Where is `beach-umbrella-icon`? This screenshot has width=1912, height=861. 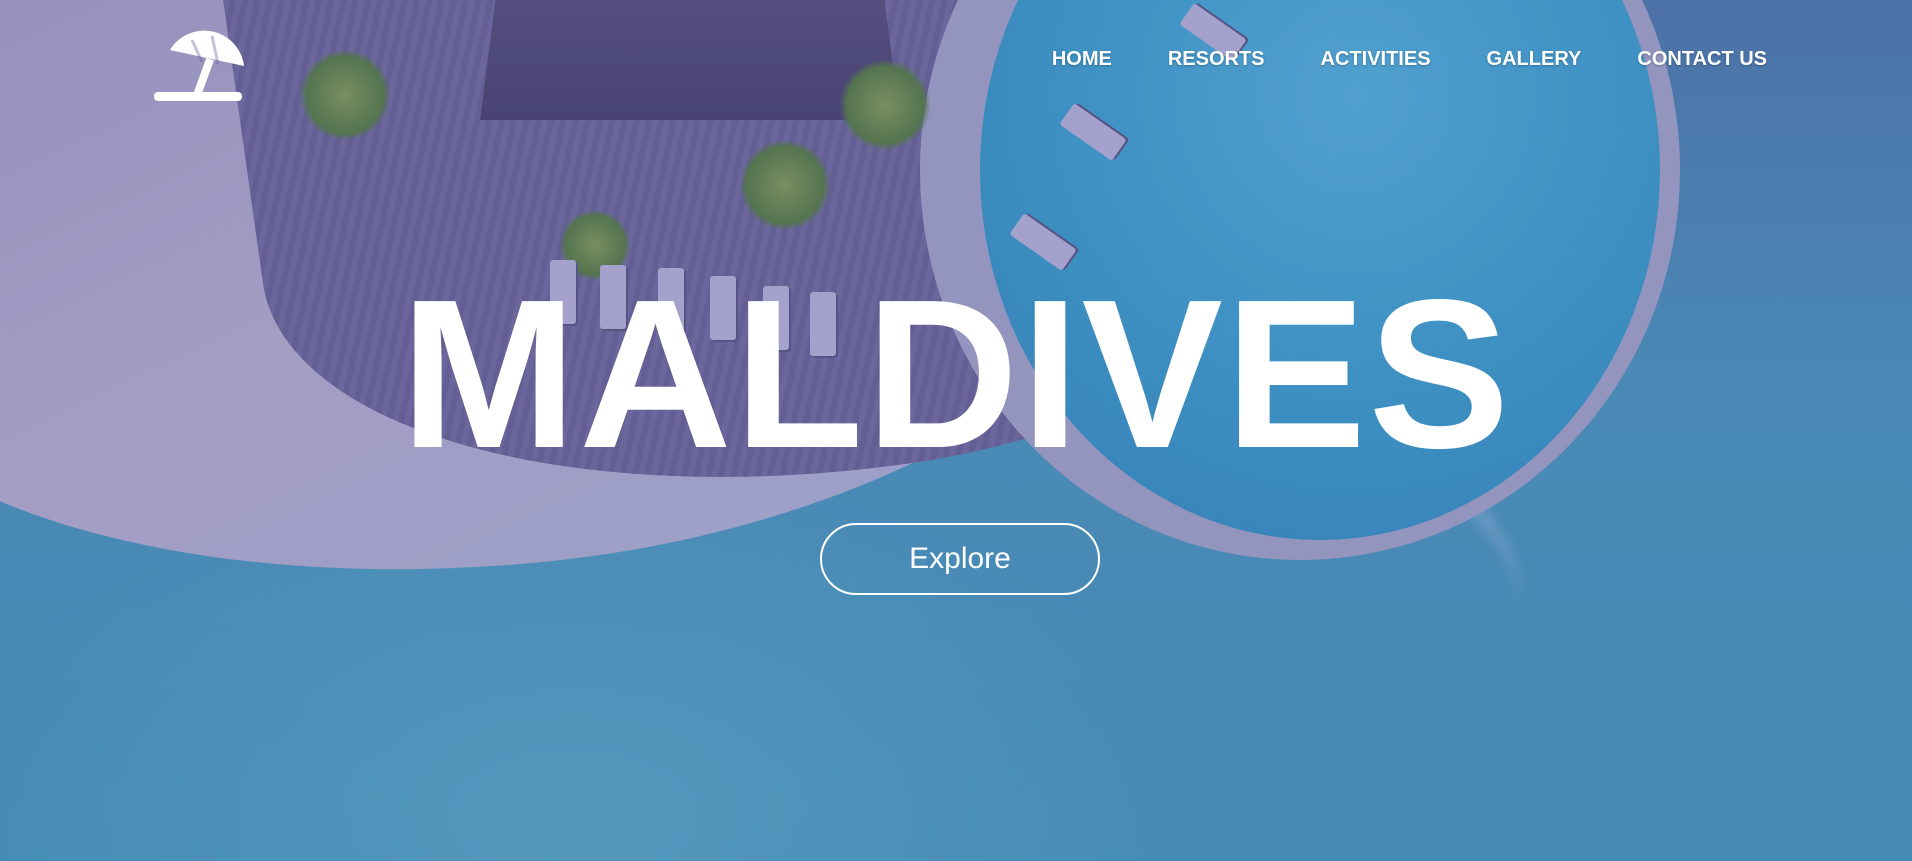 beach-umbrella-icon is located at coordinates (199, 62).